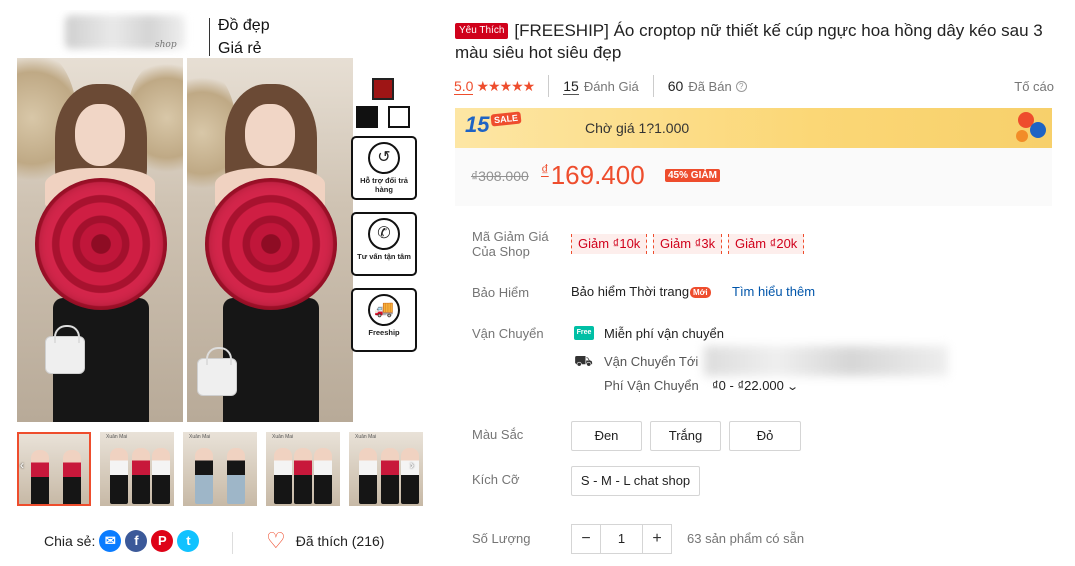  What do you see at coordinates (651, 361) in the screenshot?
I see `ship-to-label: Vận Chuyển Tới` at bounding box center [651, 361].